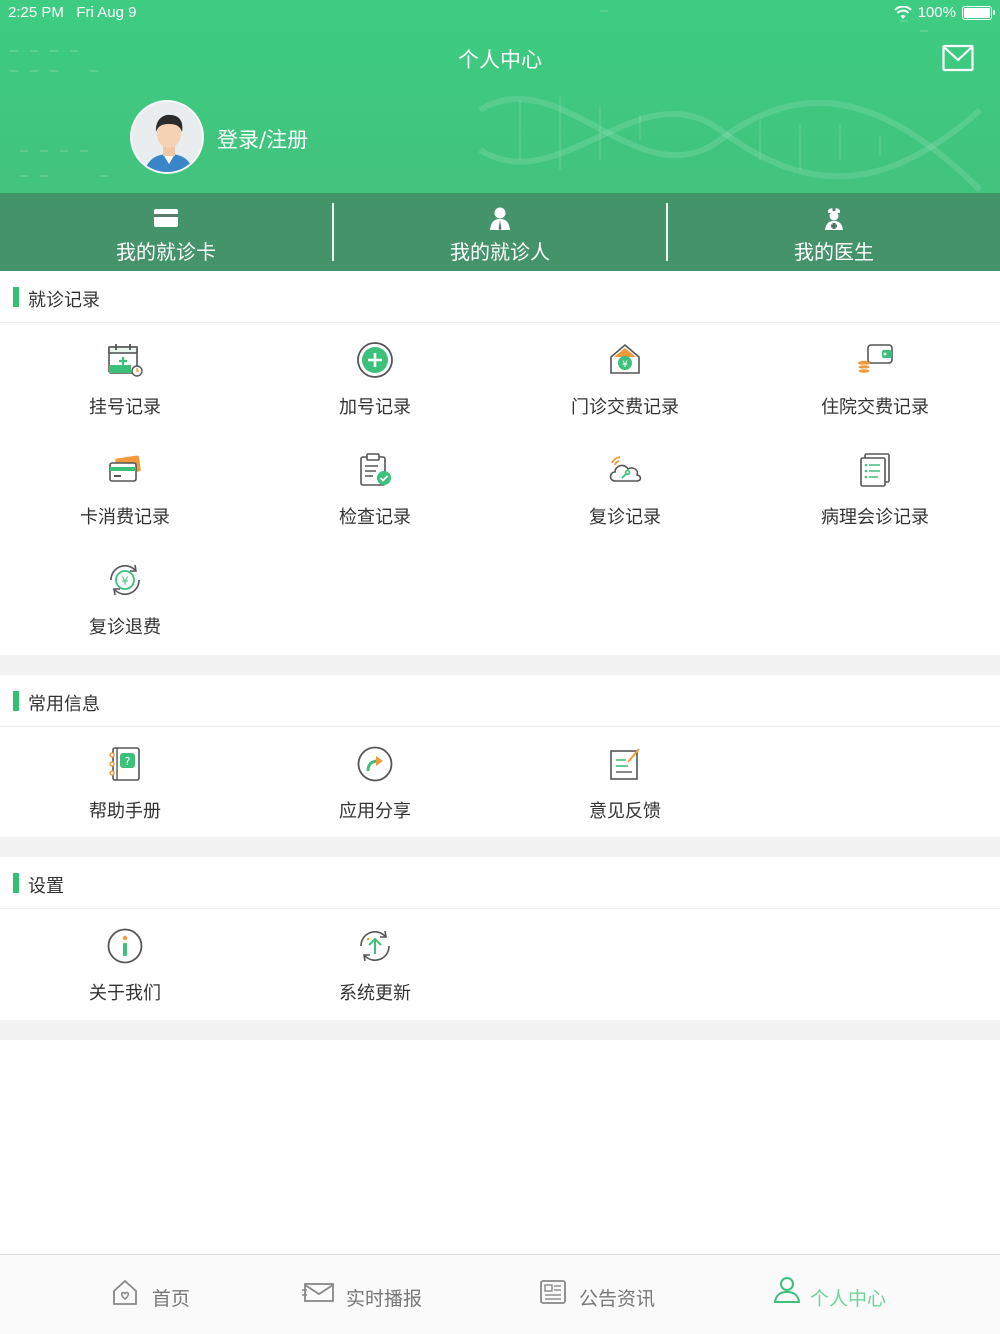 The height and width of the screenshot is (1334, 1000). What do you see at coordinates (875, 488) in the screenshot?
I see `pathology-consultation-records-button: 病理会诊记录` at bounding box center [875, 488].